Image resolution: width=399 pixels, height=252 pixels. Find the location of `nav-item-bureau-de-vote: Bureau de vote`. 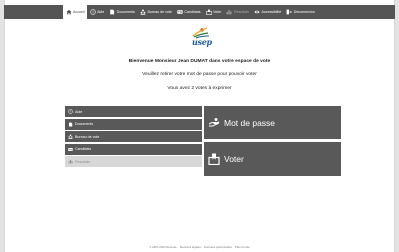

nav-item-bureau-de-vote: Bureau de vote is located at coordinates (155, 12).